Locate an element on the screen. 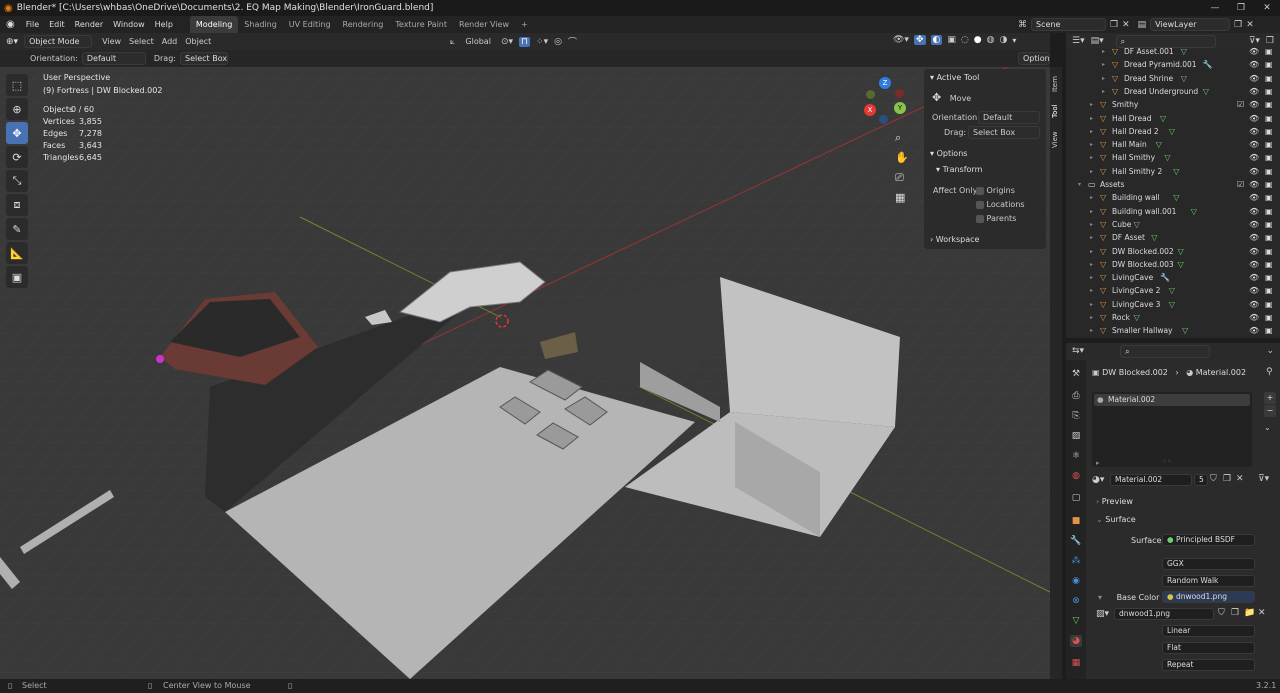 The image size is (1280, 693). outliner-row: ▸ ▽ Building wall.001 ▽ 👁 ▣ is located at coordinates (1173, 211).